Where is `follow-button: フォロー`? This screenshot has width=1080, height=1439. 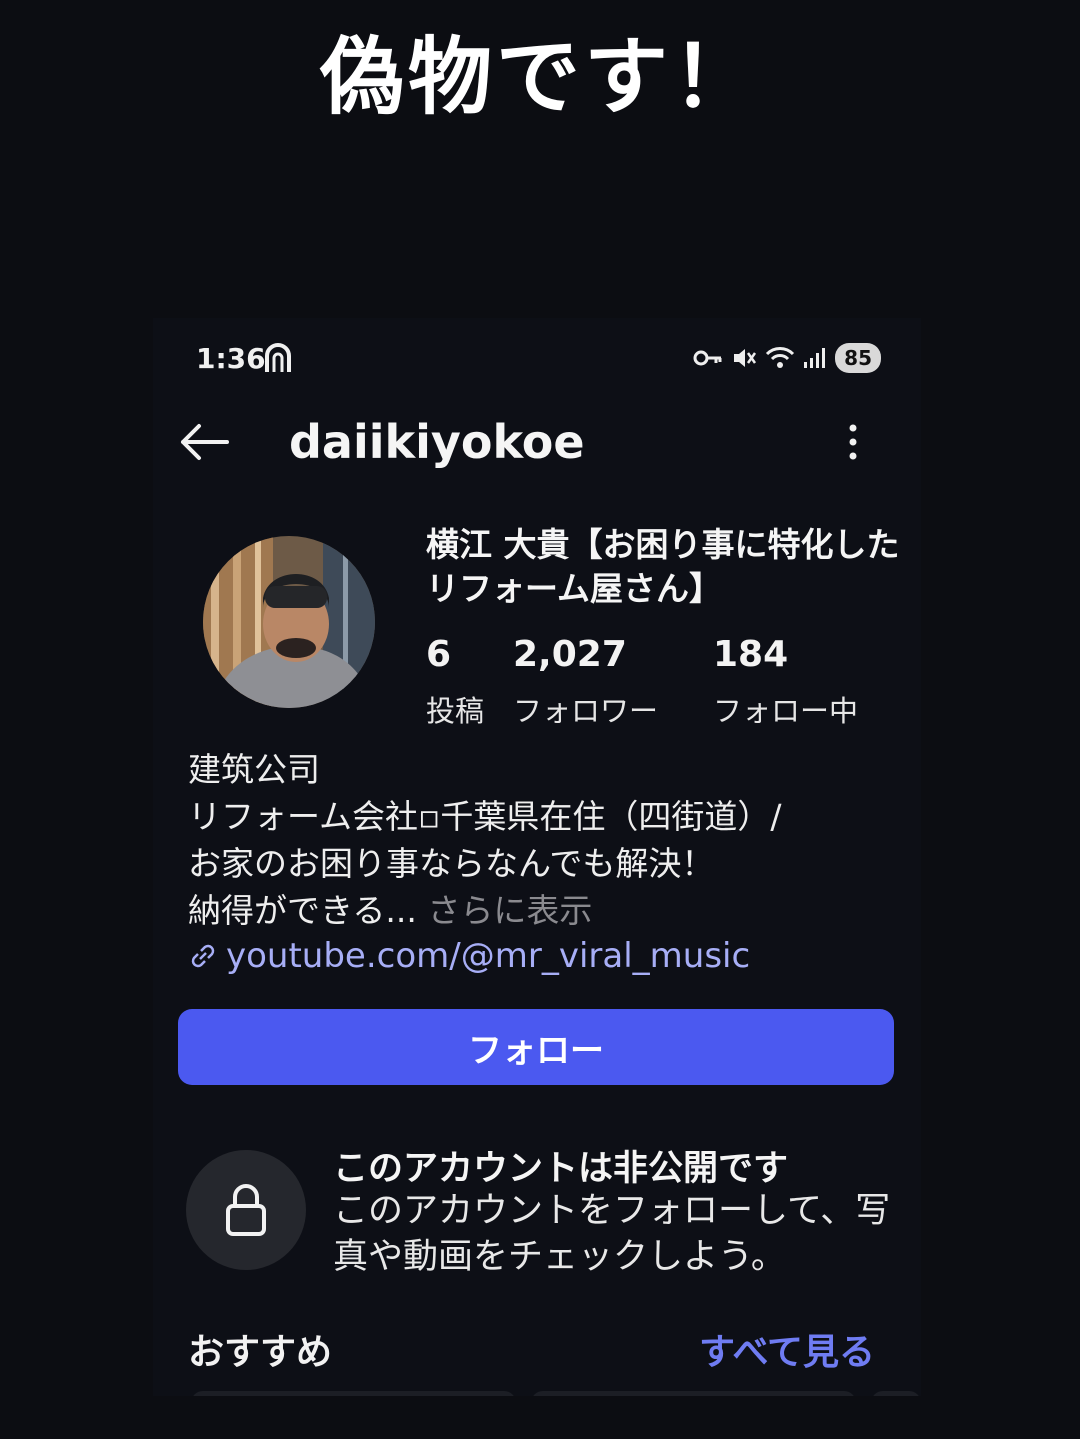 follow-button: フォロー is located at coordinates (536, 1047).